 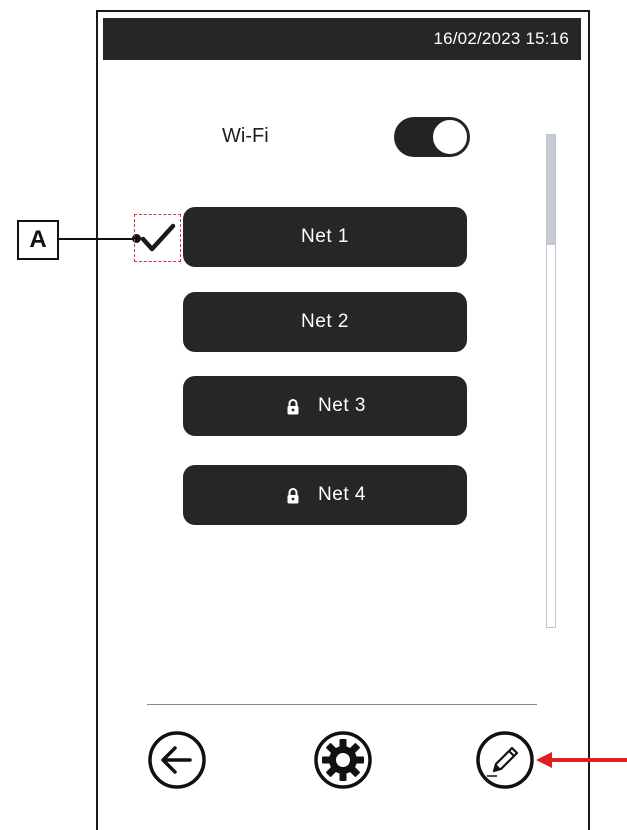 I want to click on callout-label: A, so click(x=38, y=239).